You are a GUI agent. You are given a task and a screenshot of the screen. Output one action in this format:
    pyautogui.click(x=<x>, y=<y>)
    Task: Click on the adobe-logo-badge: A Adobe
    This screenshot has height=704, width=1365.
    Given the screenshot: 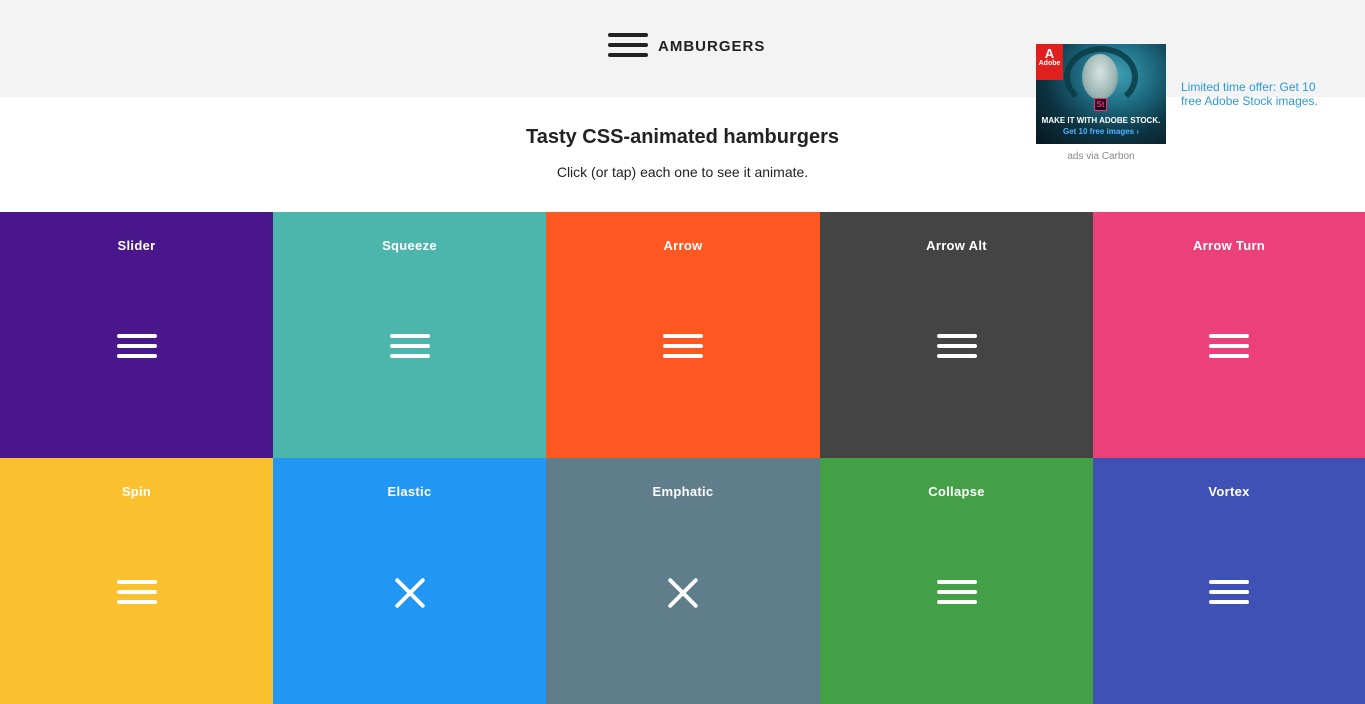 What is the action you would take?
    pyautogui.click(x=1049, y=62)
    